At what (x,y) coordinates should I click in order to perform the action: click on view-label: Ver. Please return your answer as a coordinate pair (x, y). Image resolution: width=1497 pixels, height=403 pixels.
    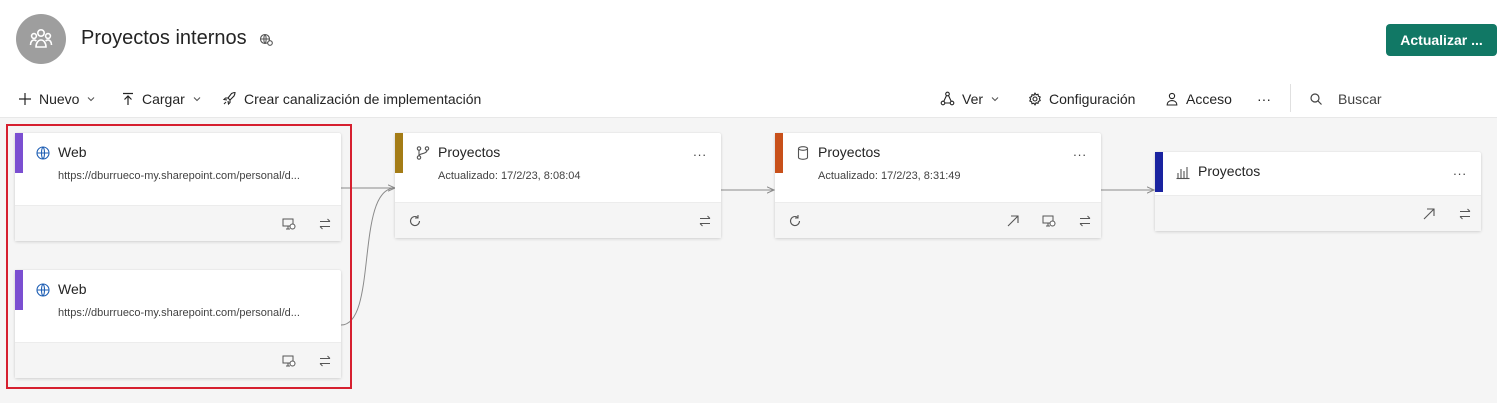
    Looking at the image, I should click on (973, 98).